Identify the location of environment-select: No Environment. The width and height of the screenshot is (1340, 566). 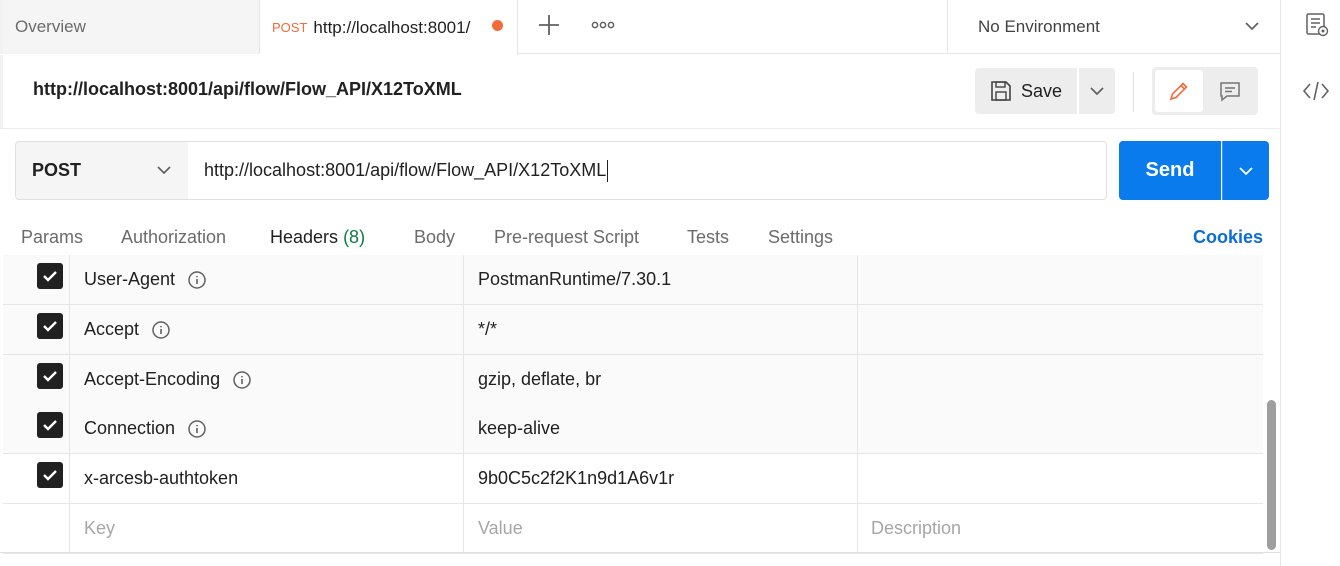
(1113, 27).